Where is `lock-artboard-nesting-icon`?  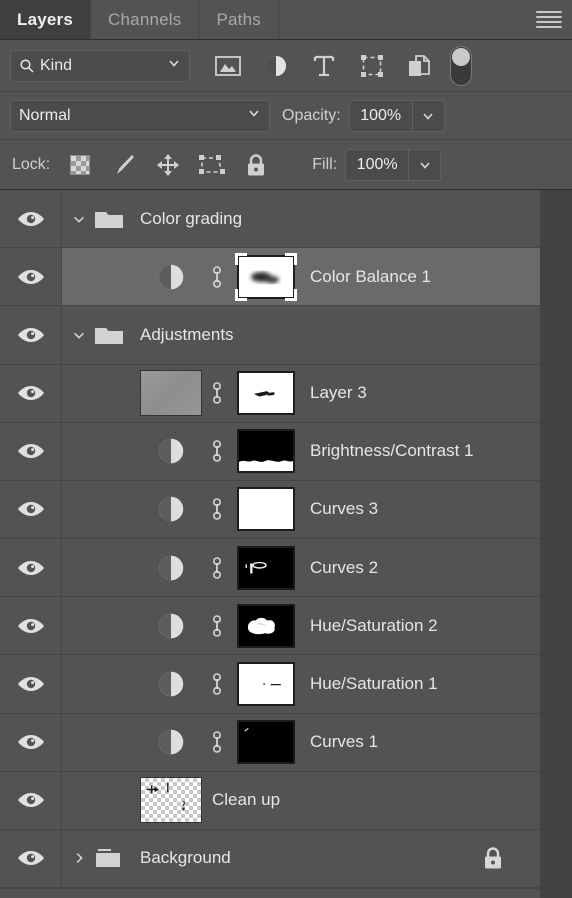 lock-artboard-nesting-icon is located at coordinates (212, 165).